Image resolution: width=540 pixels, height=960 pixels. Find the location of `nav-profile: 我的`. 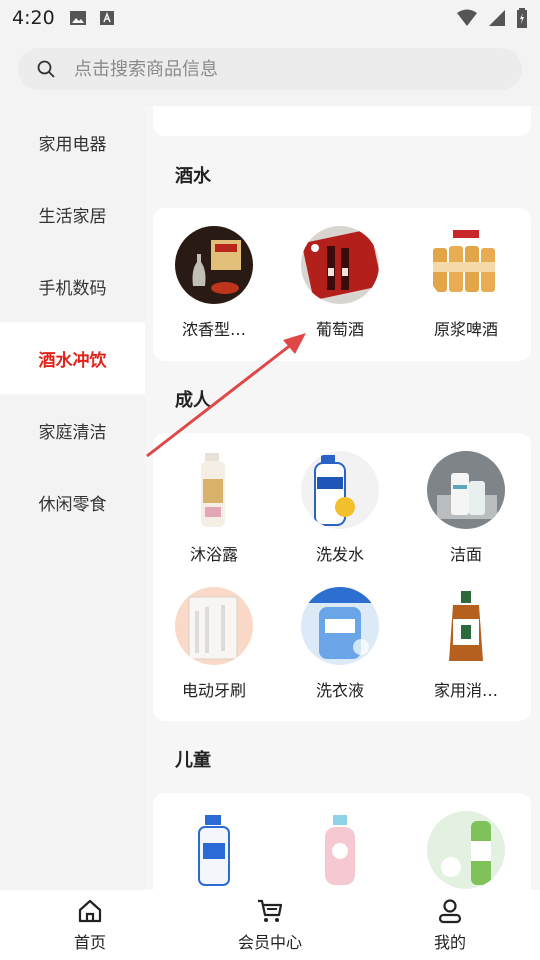

nav-profile: 我的 is located at coordinates (450, 925).